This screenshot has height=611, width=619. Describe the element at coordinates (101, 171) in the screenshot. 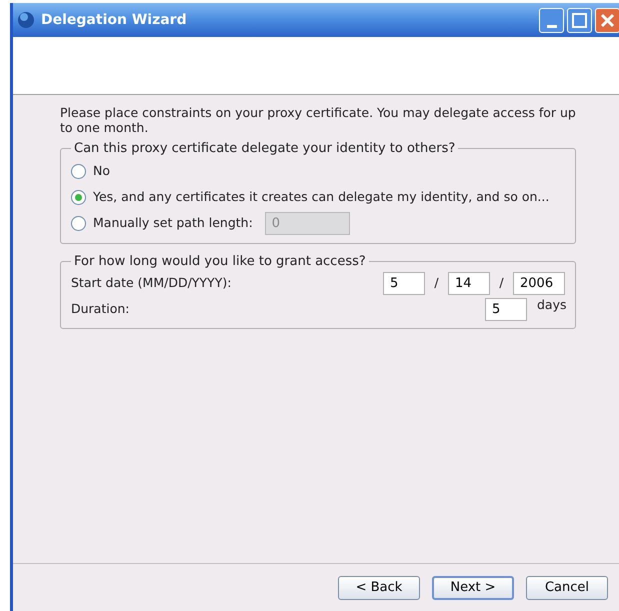

I see `radio-label: No` at that location.